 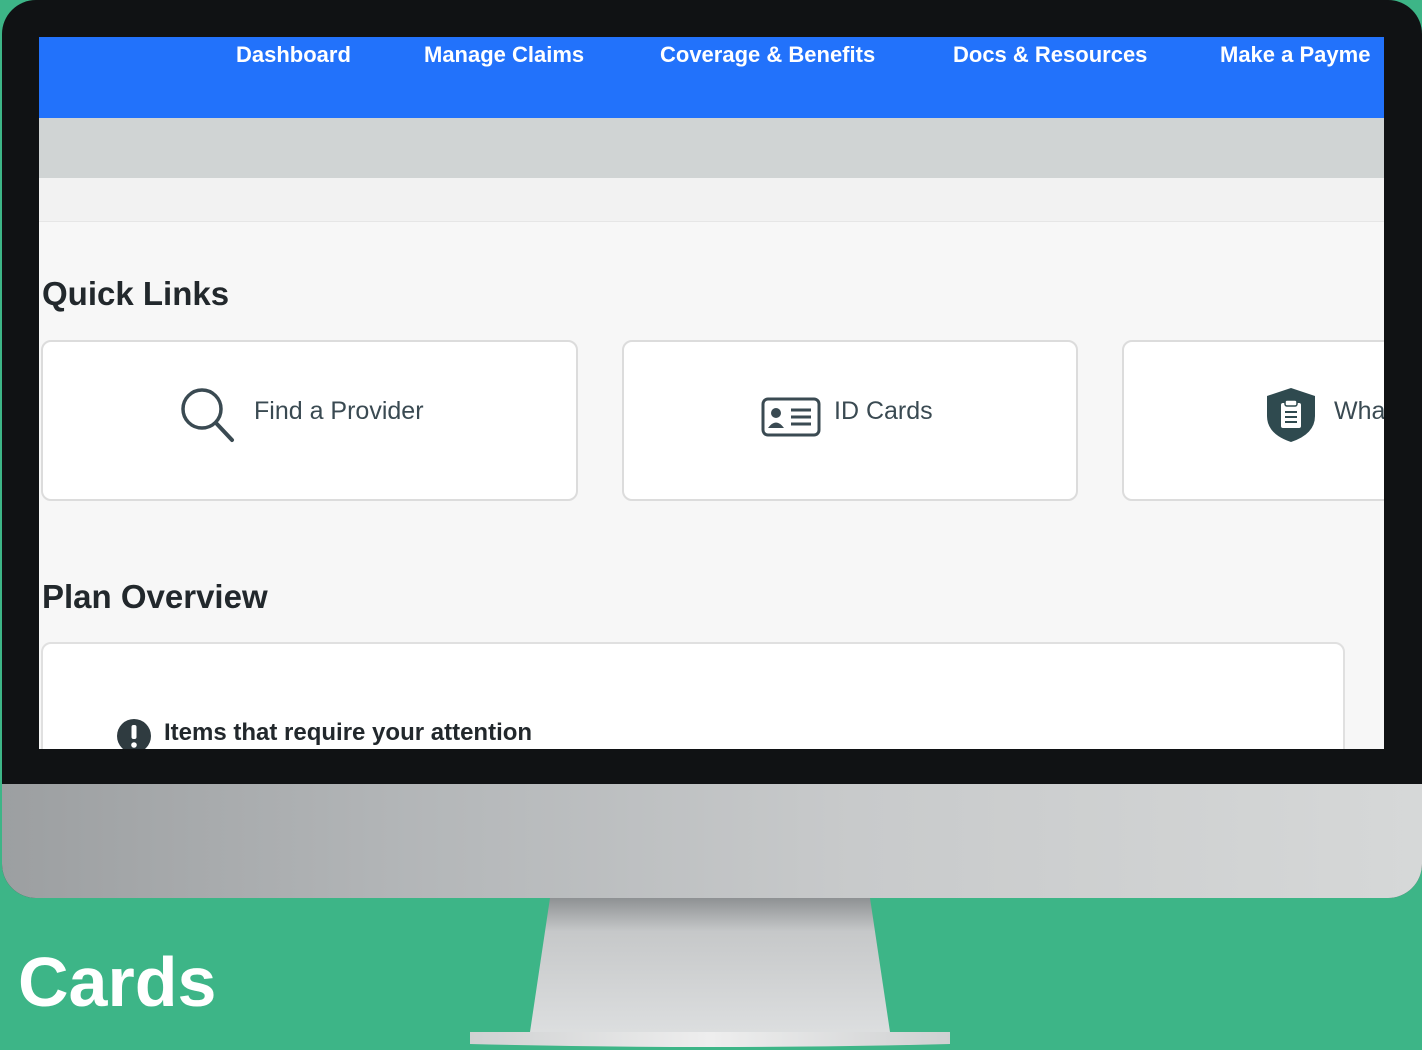 What do you see at coordinates (1291, 415) in the screenshot?
I see `clipboard-shield-icon` at bounding box center [1291, 415].